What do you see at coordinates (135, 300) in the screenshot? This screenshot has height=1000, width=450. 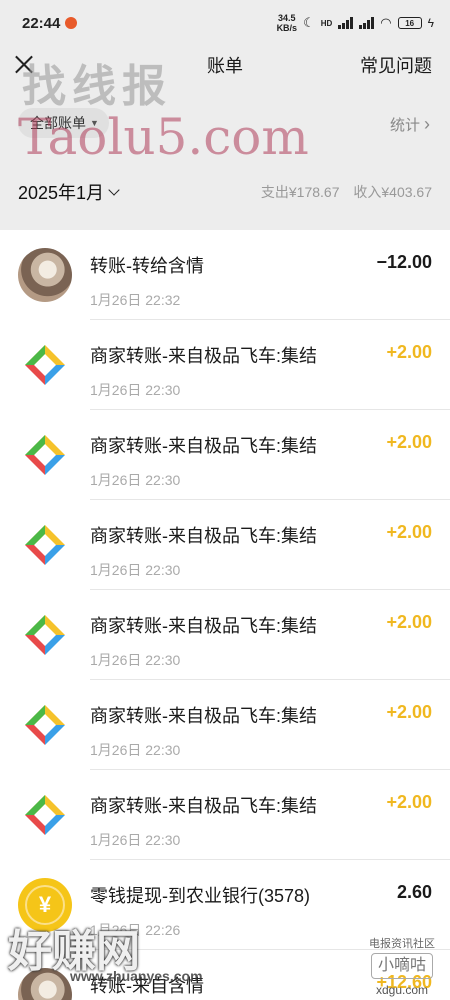 I see `transaction-time: 1月26日 22:32` at bounding box center [135, 300].